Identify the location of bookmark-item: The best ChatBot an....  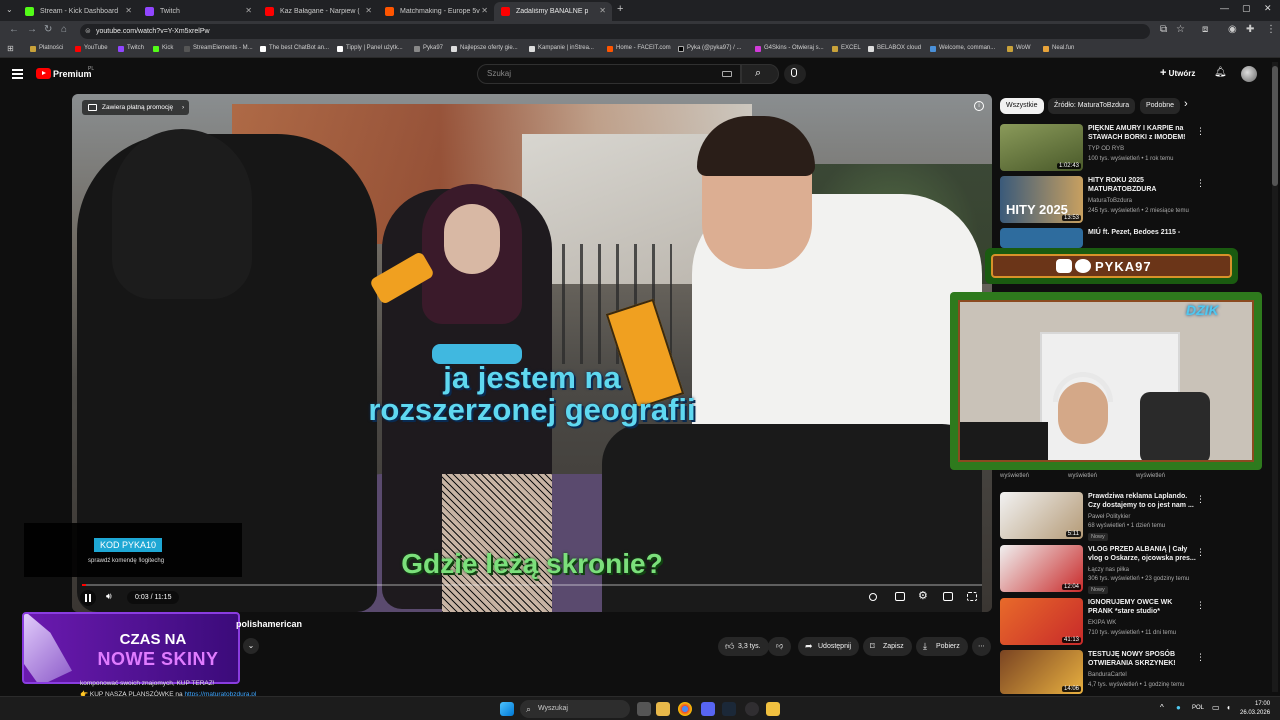
(294, 48).